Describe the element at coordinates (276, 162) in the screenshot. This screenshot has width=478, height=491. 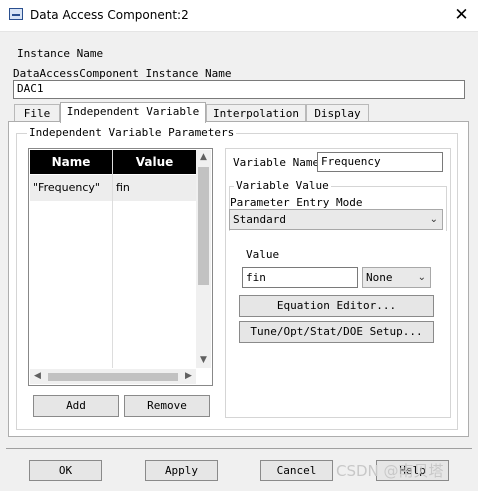
I see `variable-name-label: Variable Name` at that location.